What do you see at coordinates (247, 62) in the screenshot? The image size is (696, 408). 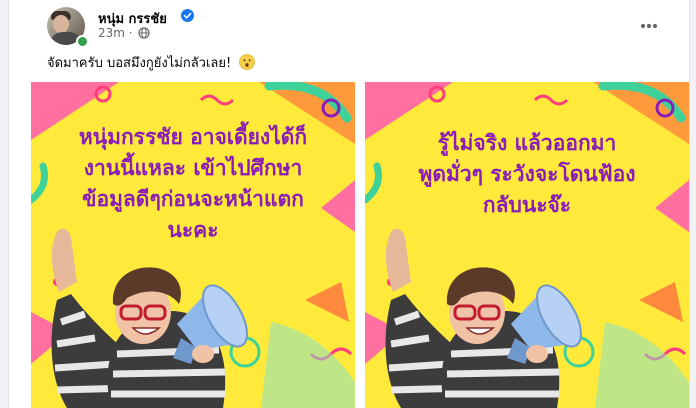 I see `hushed-face-emoji-icon` at bounding box center [247, 62].